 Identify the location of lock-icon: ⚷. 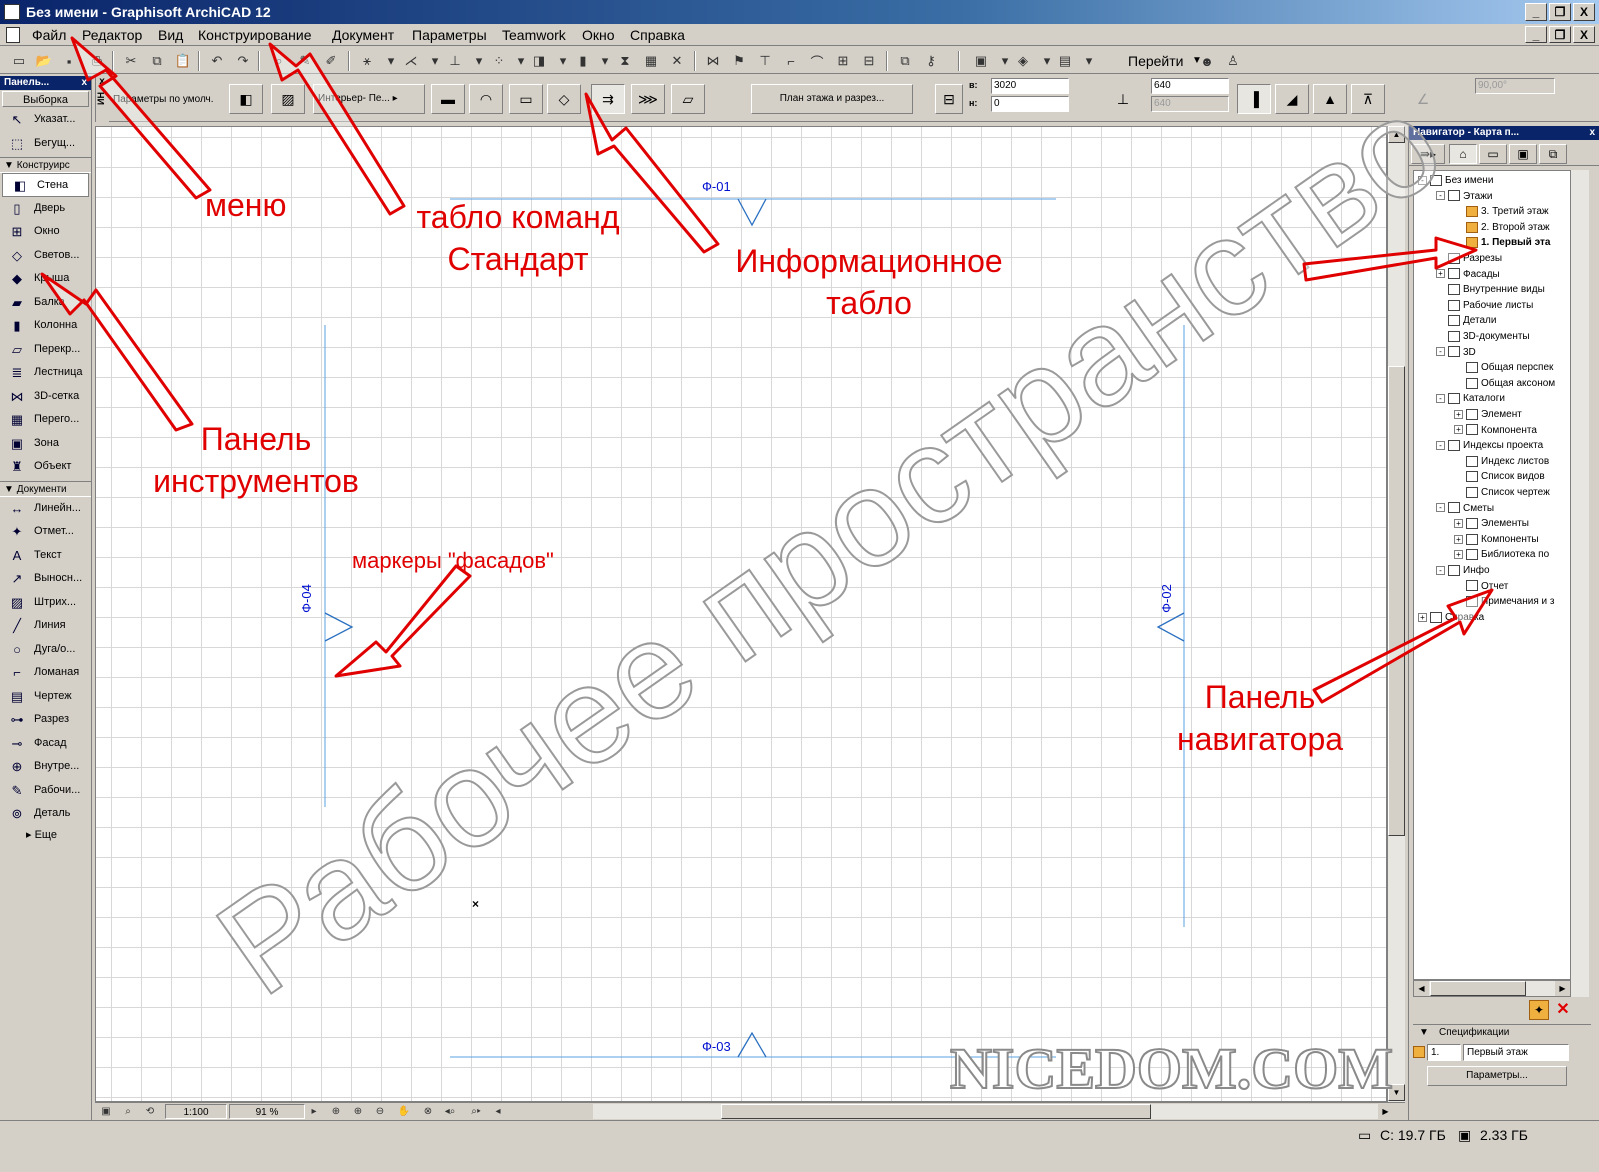
(931, 61).